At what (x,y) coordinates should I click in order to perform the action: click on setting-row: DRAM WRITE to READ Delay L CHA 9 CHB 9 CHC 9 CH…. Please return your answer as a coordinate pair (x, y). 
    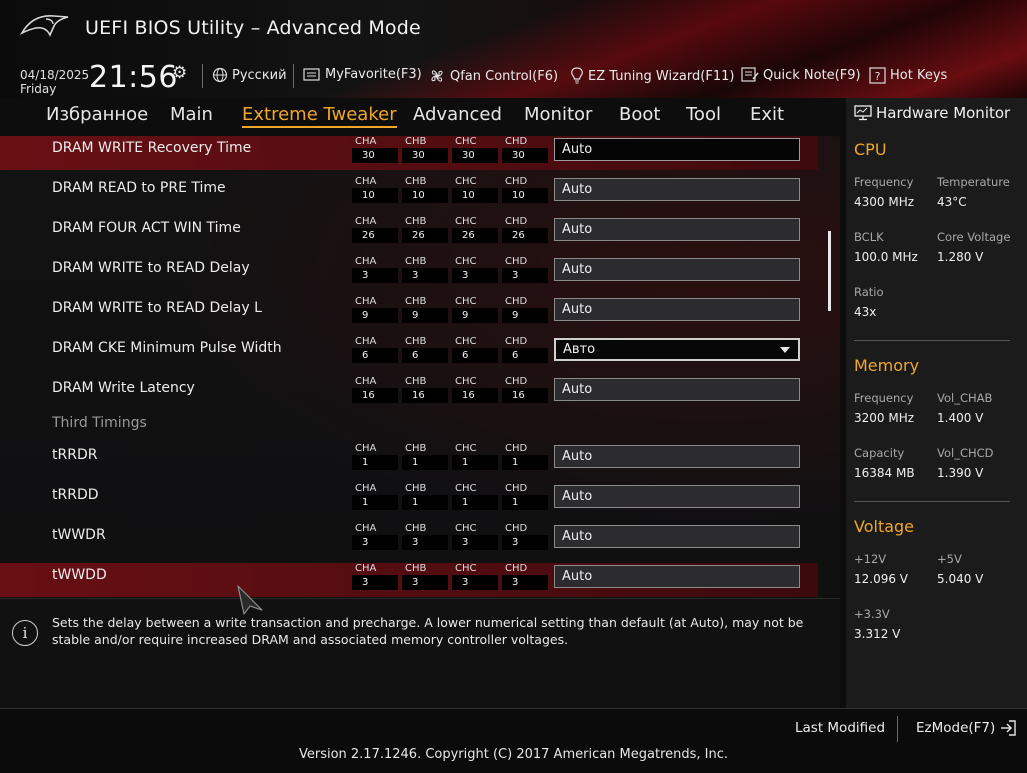
    Looking at the image, I should click on (409, 313).